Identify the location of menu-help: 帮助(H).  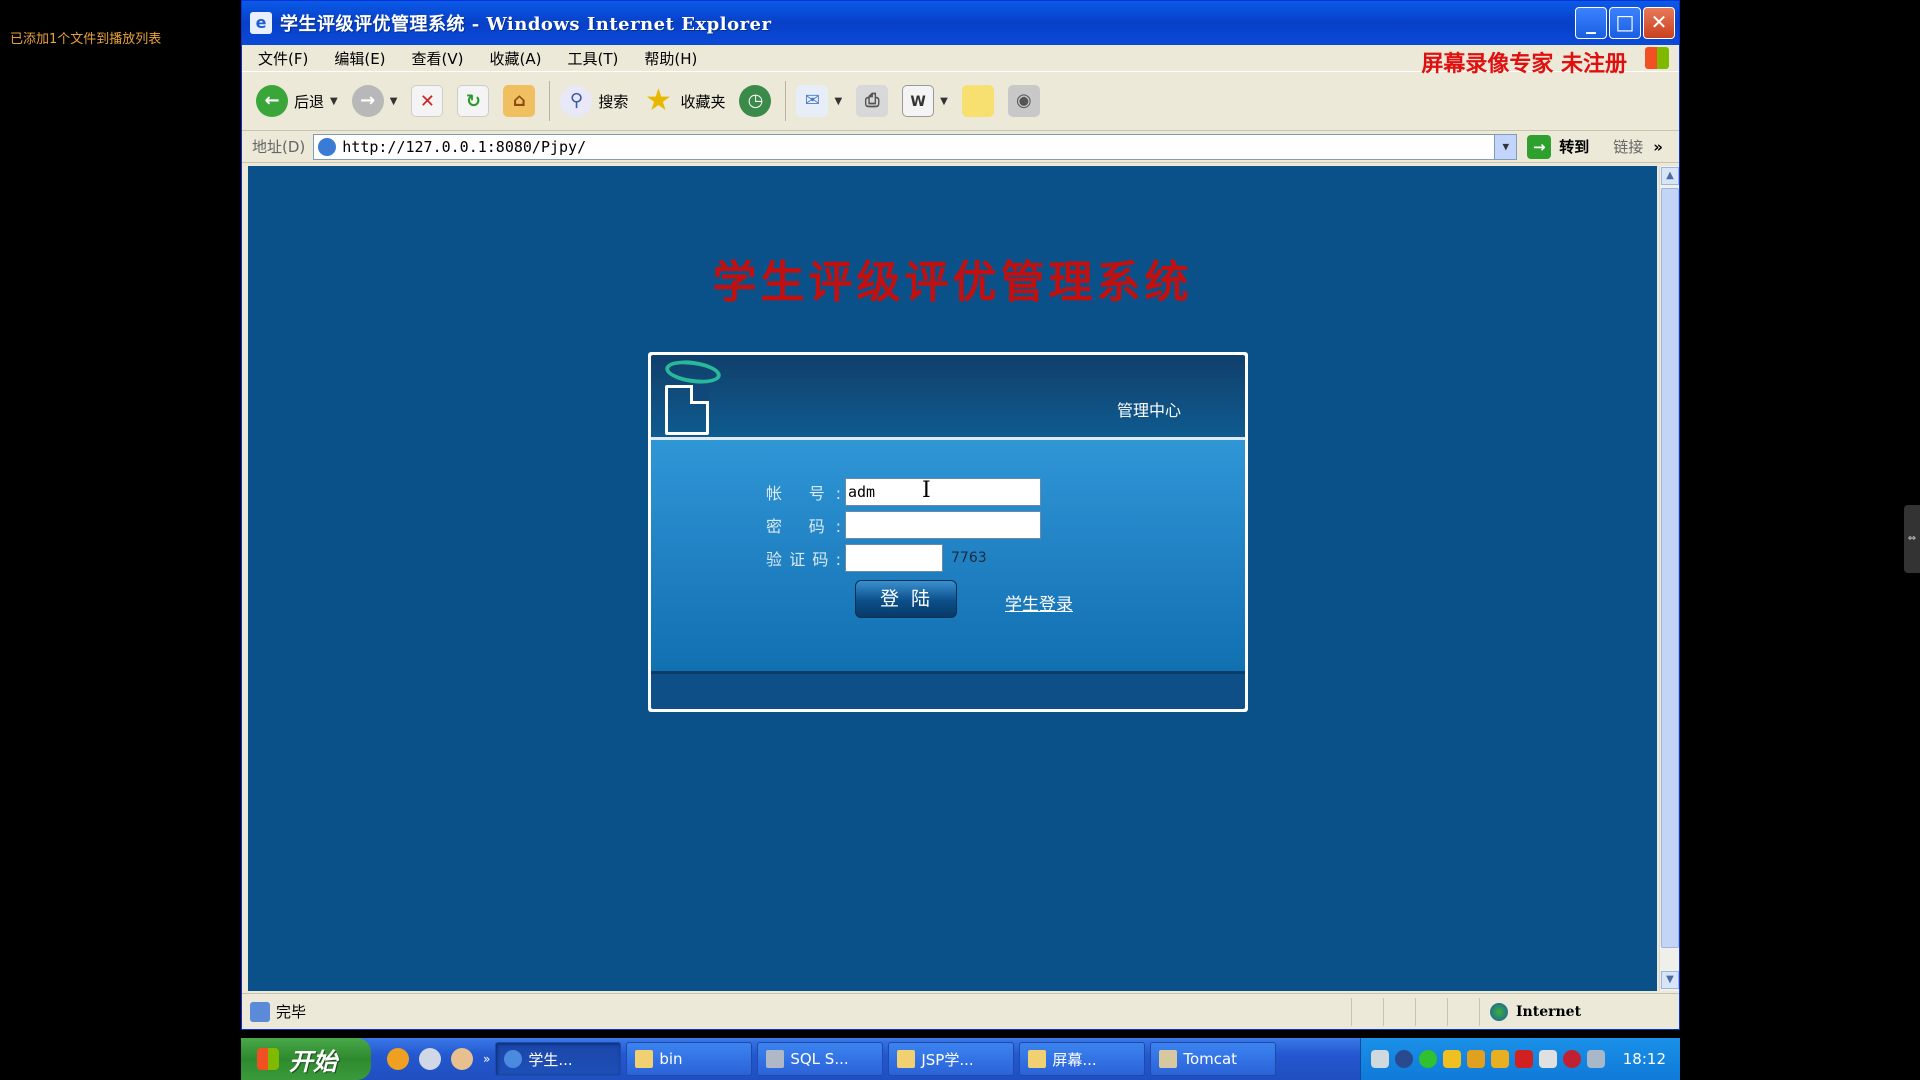
(670, 58).